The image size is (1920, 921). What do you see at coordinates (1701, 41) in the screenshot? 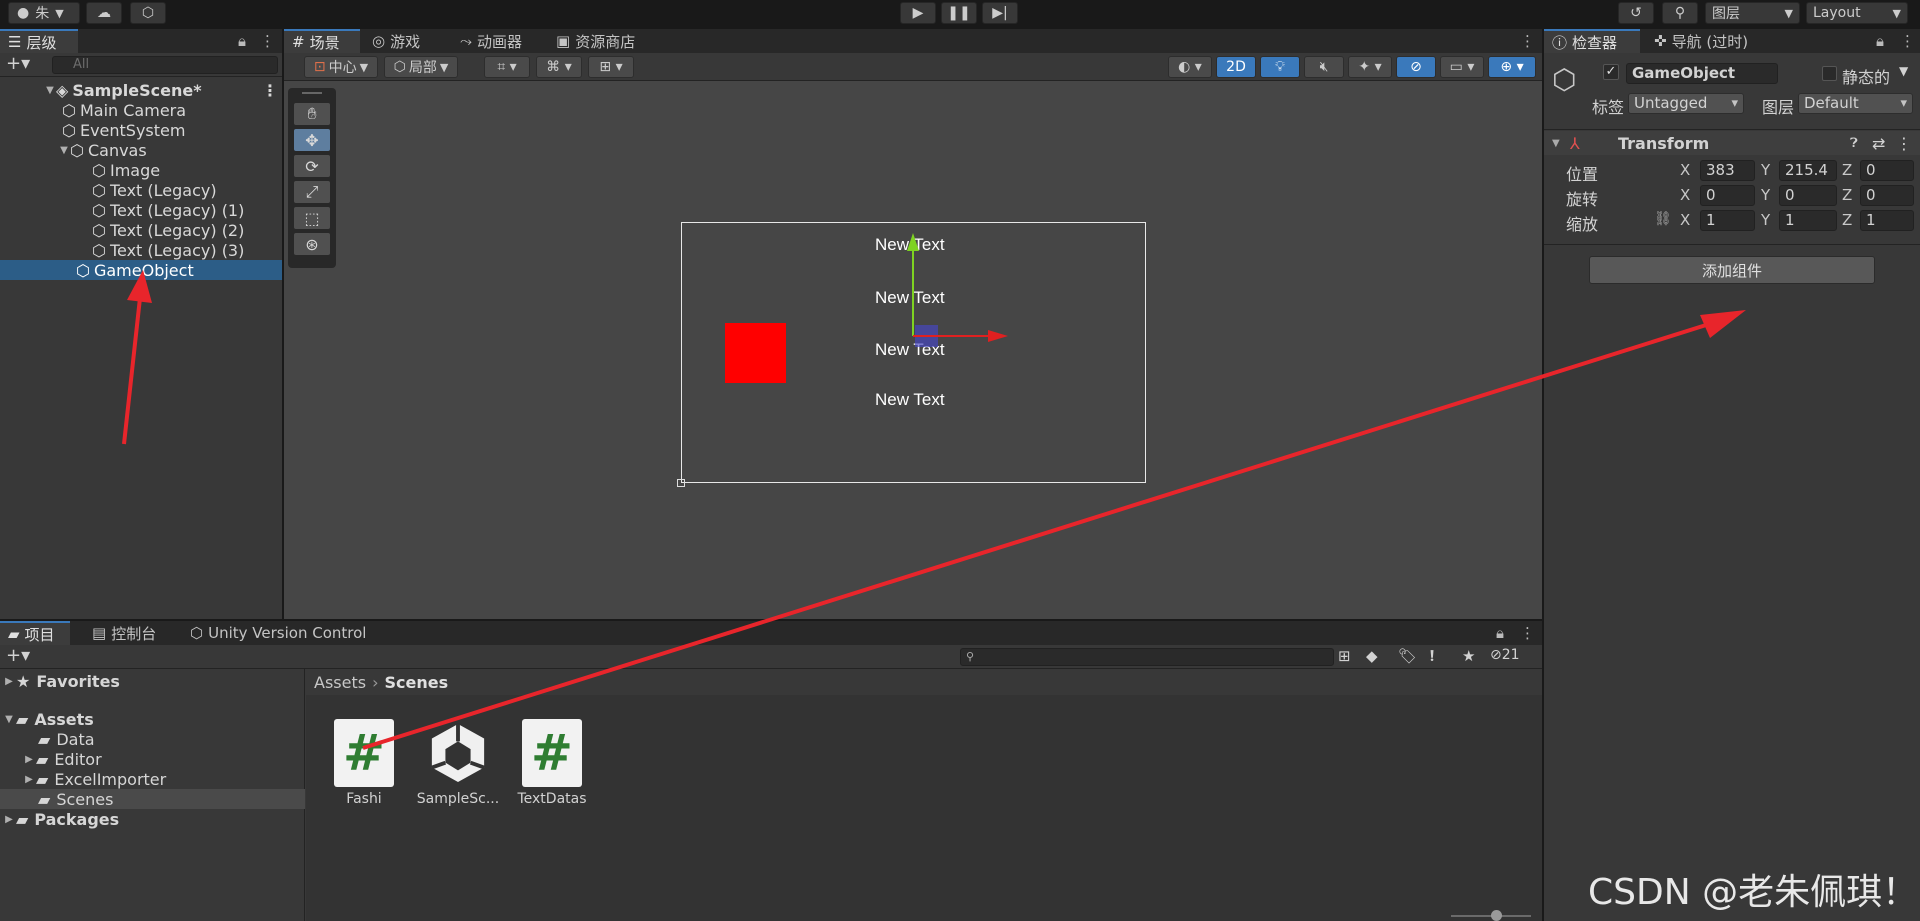
I see `tab-navigation: ✜ 导航 (过时)` at bounding box center [1701, 41].